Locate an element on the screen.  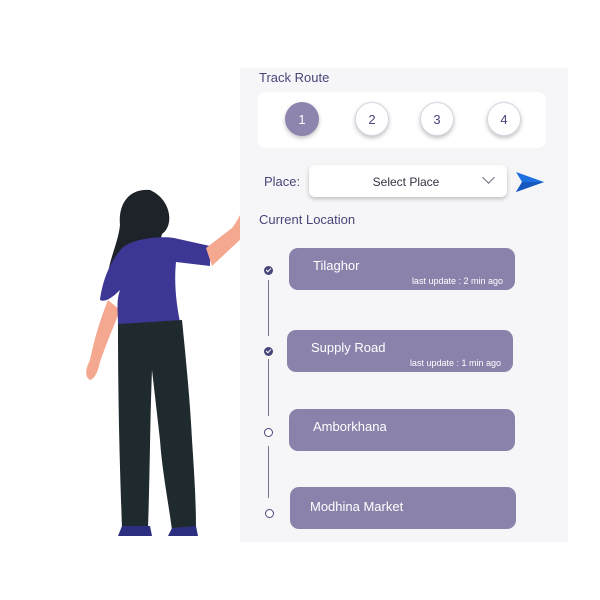
location-card: Amborkhana is located at coordinates (402, 430).